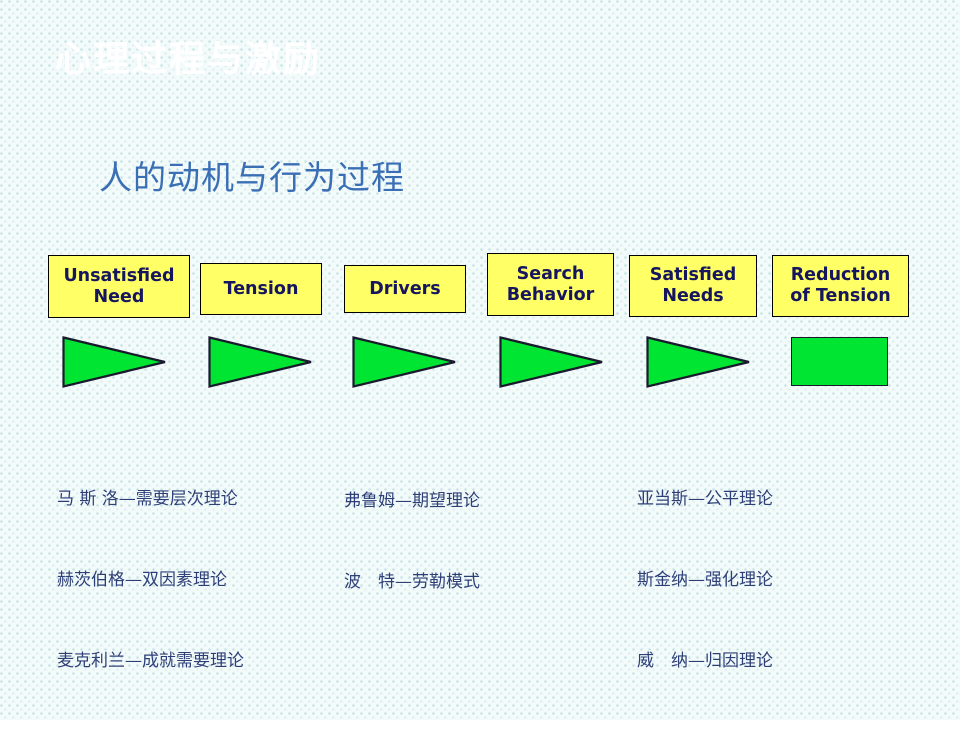 The image size is (960, 729). I want to click on theory-item: 波 特—劳勒模式, so click(412, 582).